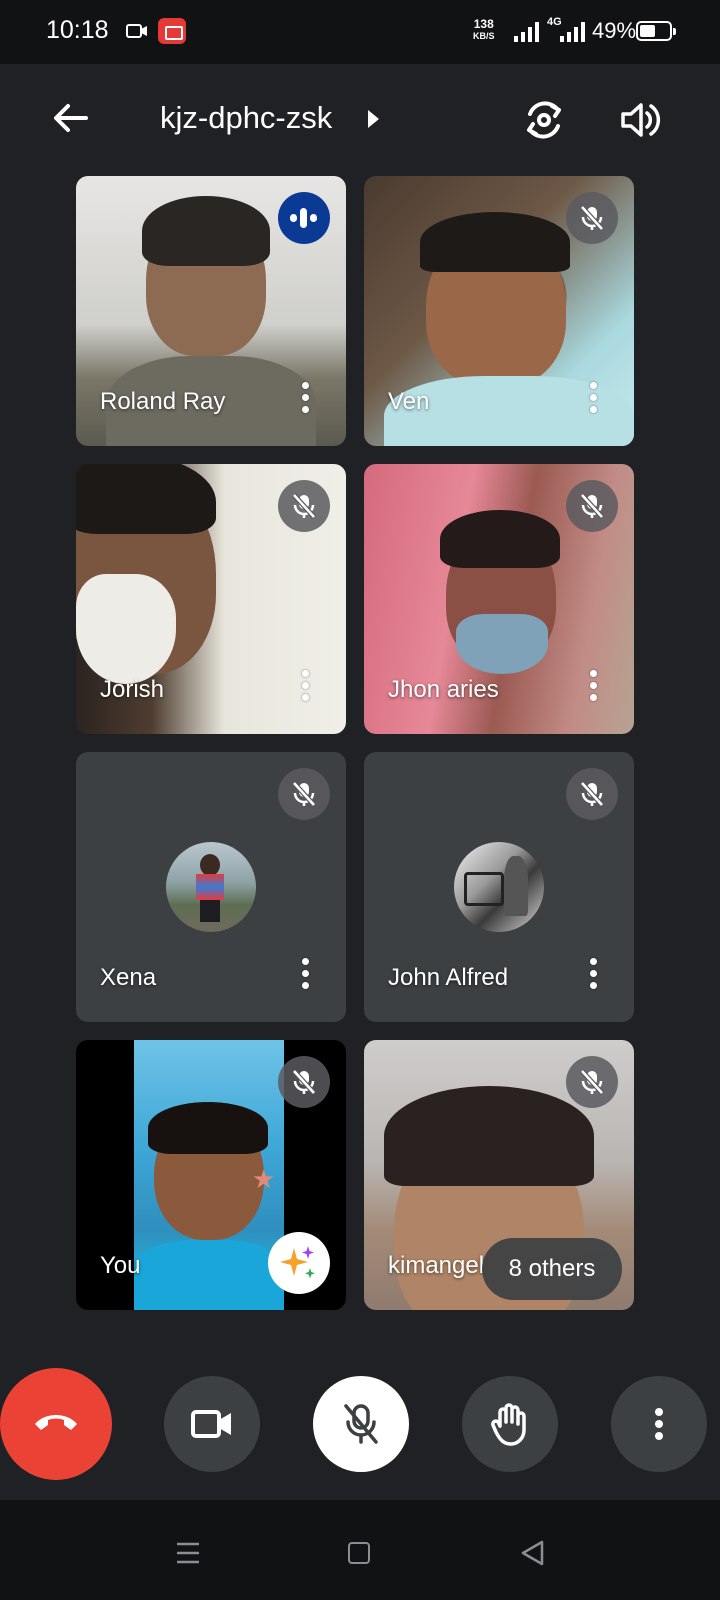 The height and width of the screenshot is (1600, 720). I want to click on more-options-button, so click(659, 1424).